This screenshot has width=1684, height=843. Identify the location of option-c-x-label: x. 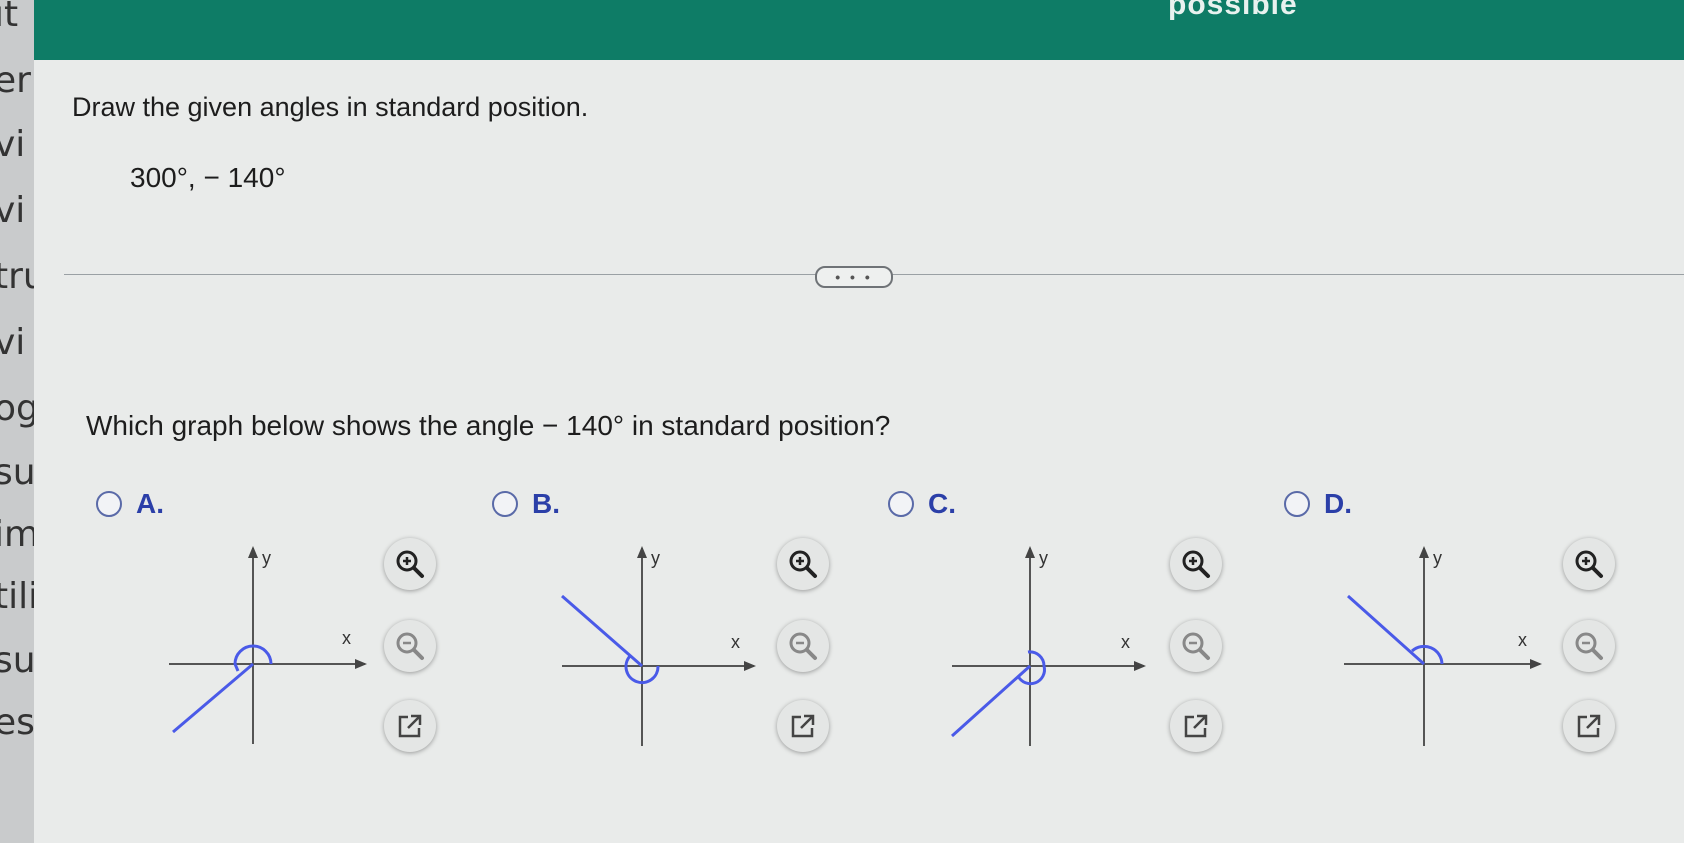
(1125, 642).